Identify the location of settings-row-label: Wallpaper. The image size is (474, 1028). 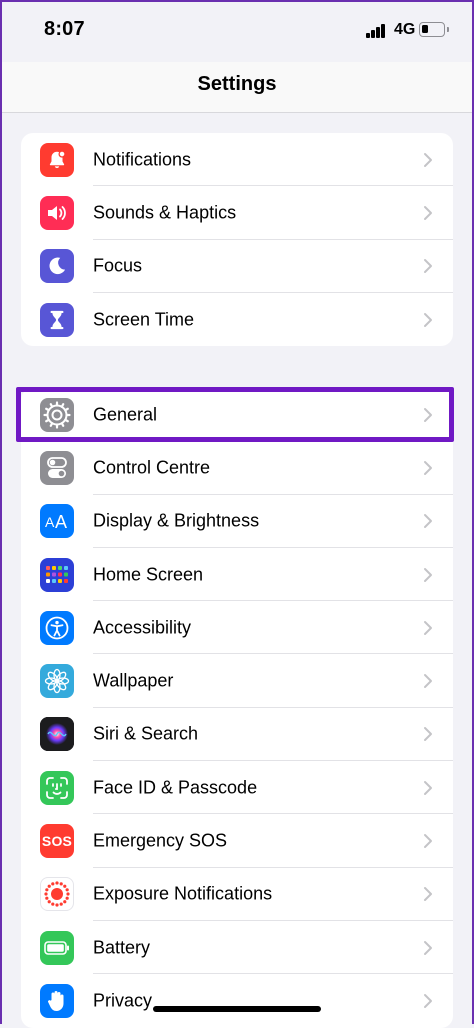
(133, 680).